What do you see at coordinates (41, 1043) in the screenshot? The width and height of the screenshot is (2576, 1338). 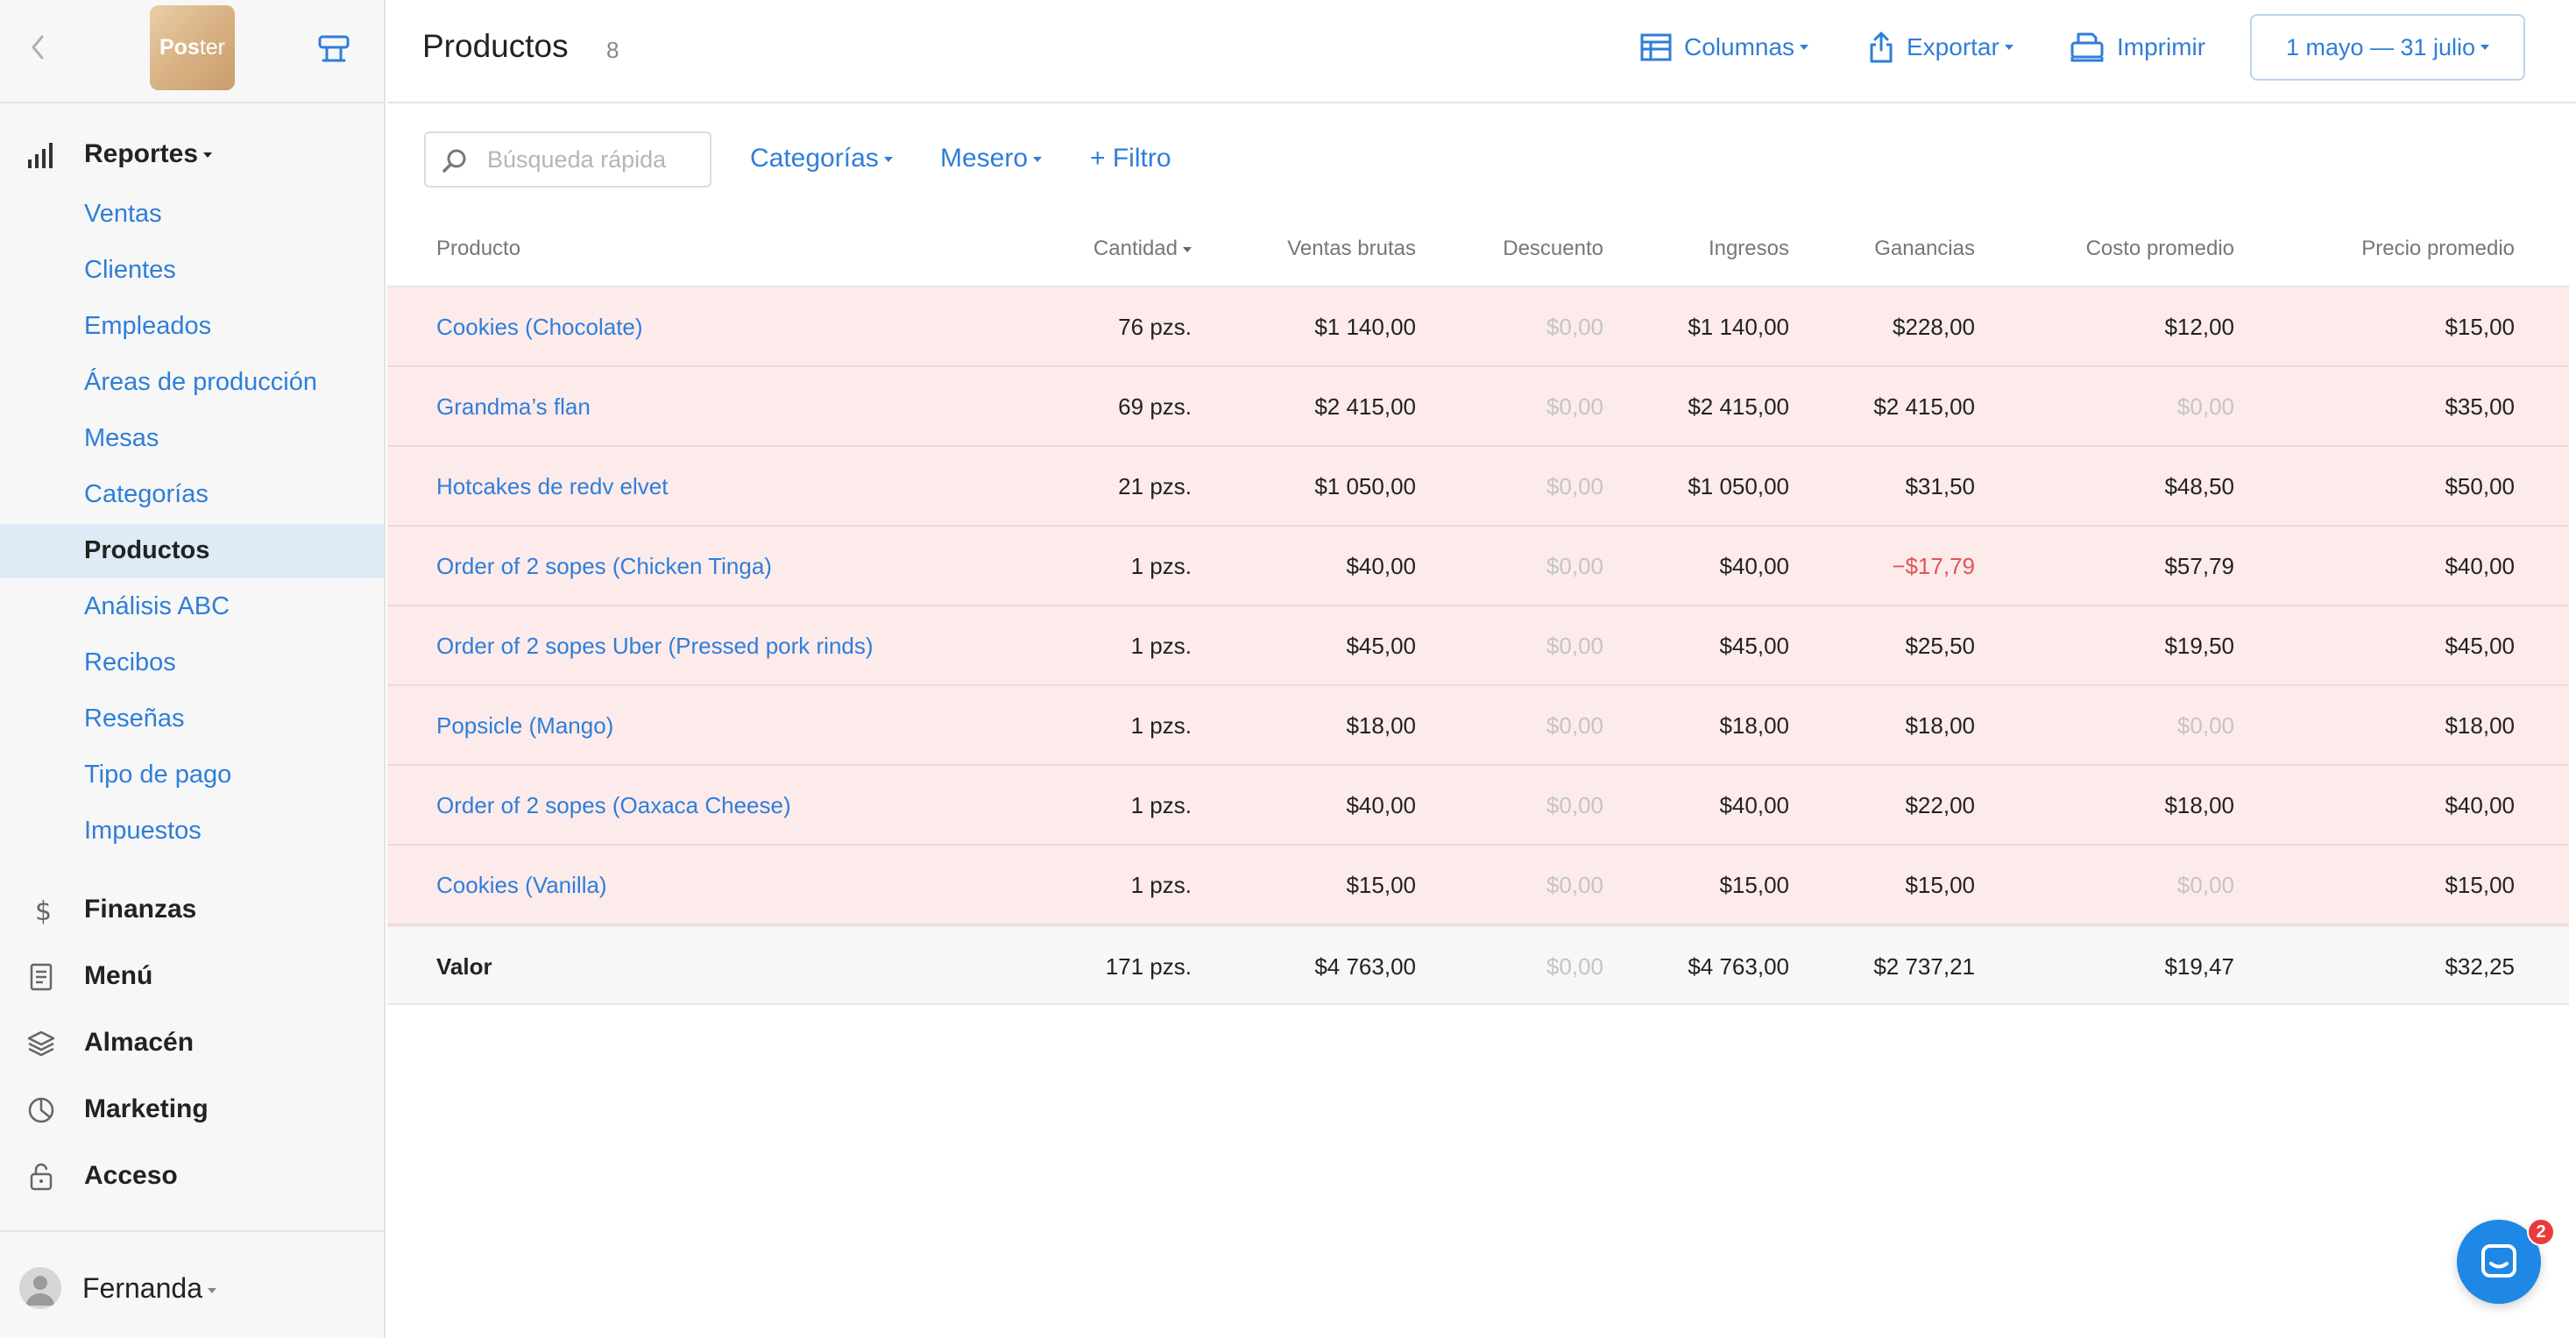 I see `layers-icon` at bounding box center [41, 1043].